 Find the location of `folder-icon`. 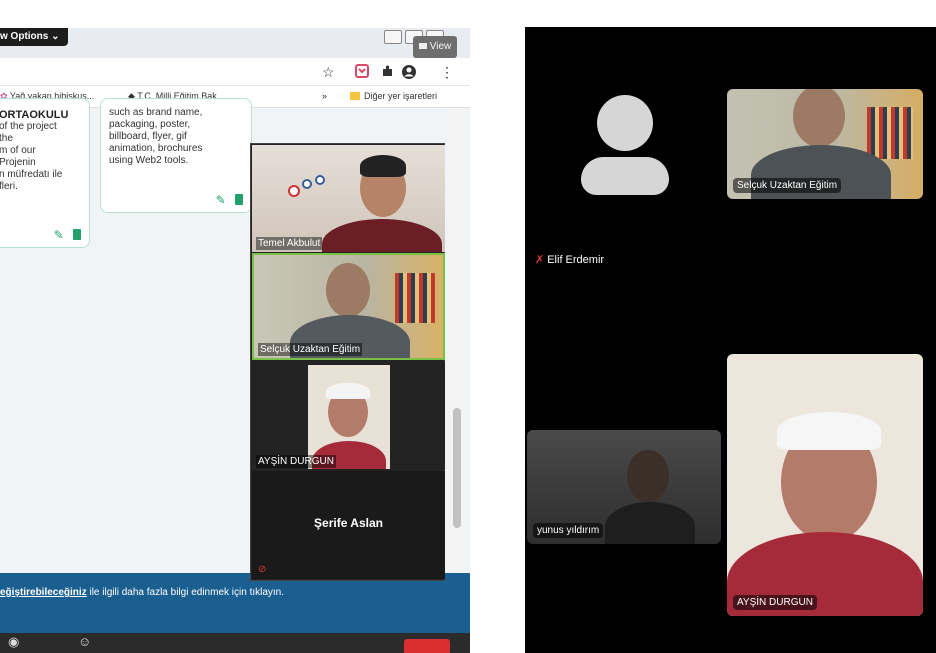

folder-icon is located at coordinates (355, 96).